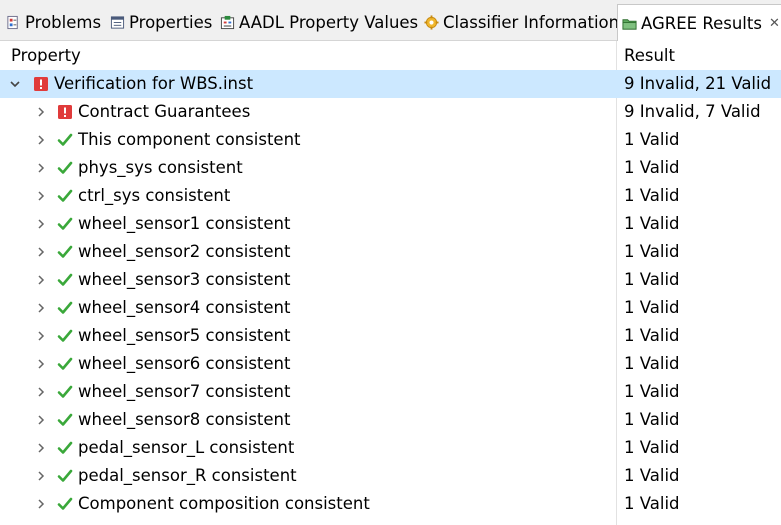 This screenshot has height=525, width=781. I want to click on tree-row: This component consistent 1 Valid, so click(390, 140).